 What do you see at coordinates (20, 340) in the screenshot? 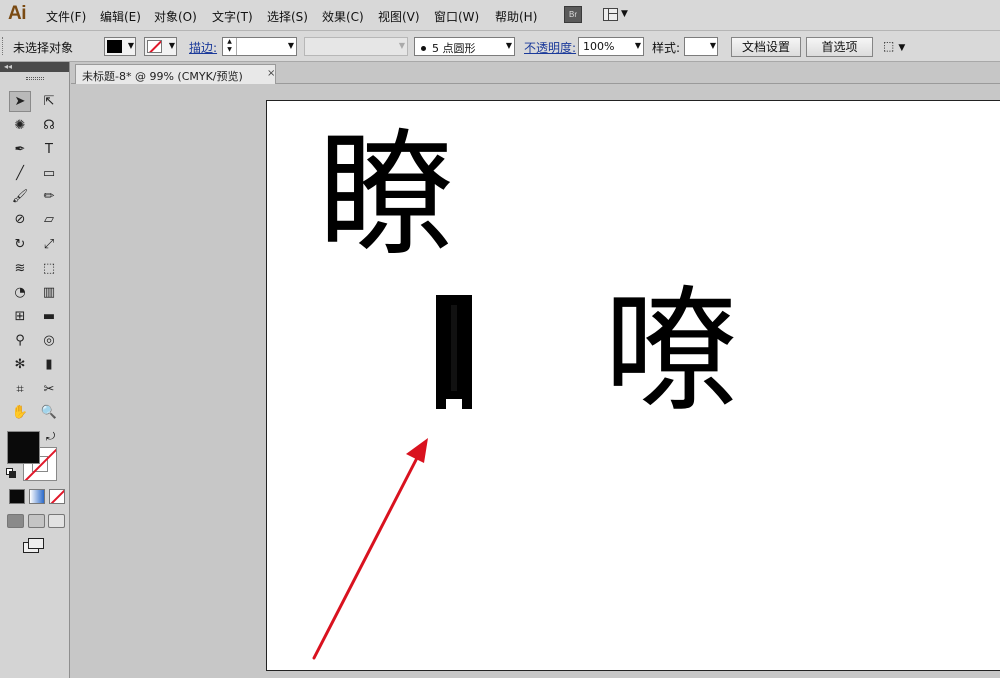
I see `eyedropper-tool-icon: ⚲` at bounding box center [20, 340].